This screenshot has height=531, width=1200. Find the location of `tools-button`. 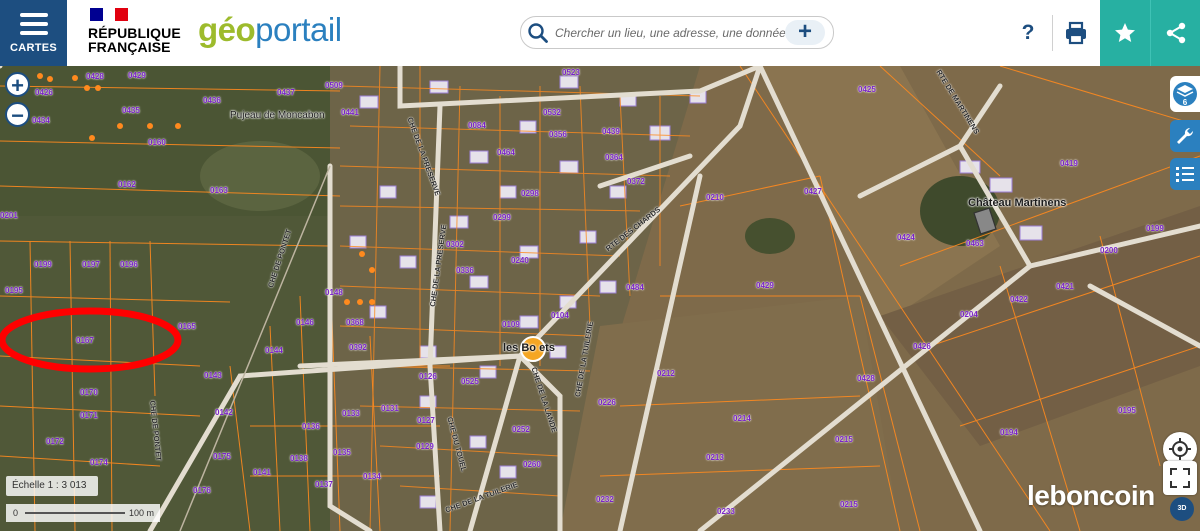

tools-button is located at coordinates (1185, 136).